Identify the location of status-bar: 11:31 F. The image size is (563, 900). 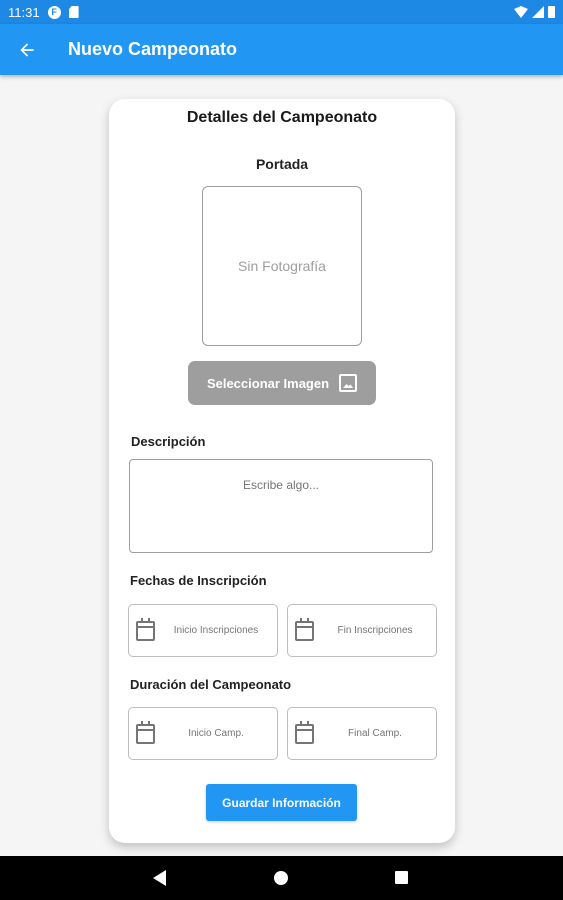
(281, 12).